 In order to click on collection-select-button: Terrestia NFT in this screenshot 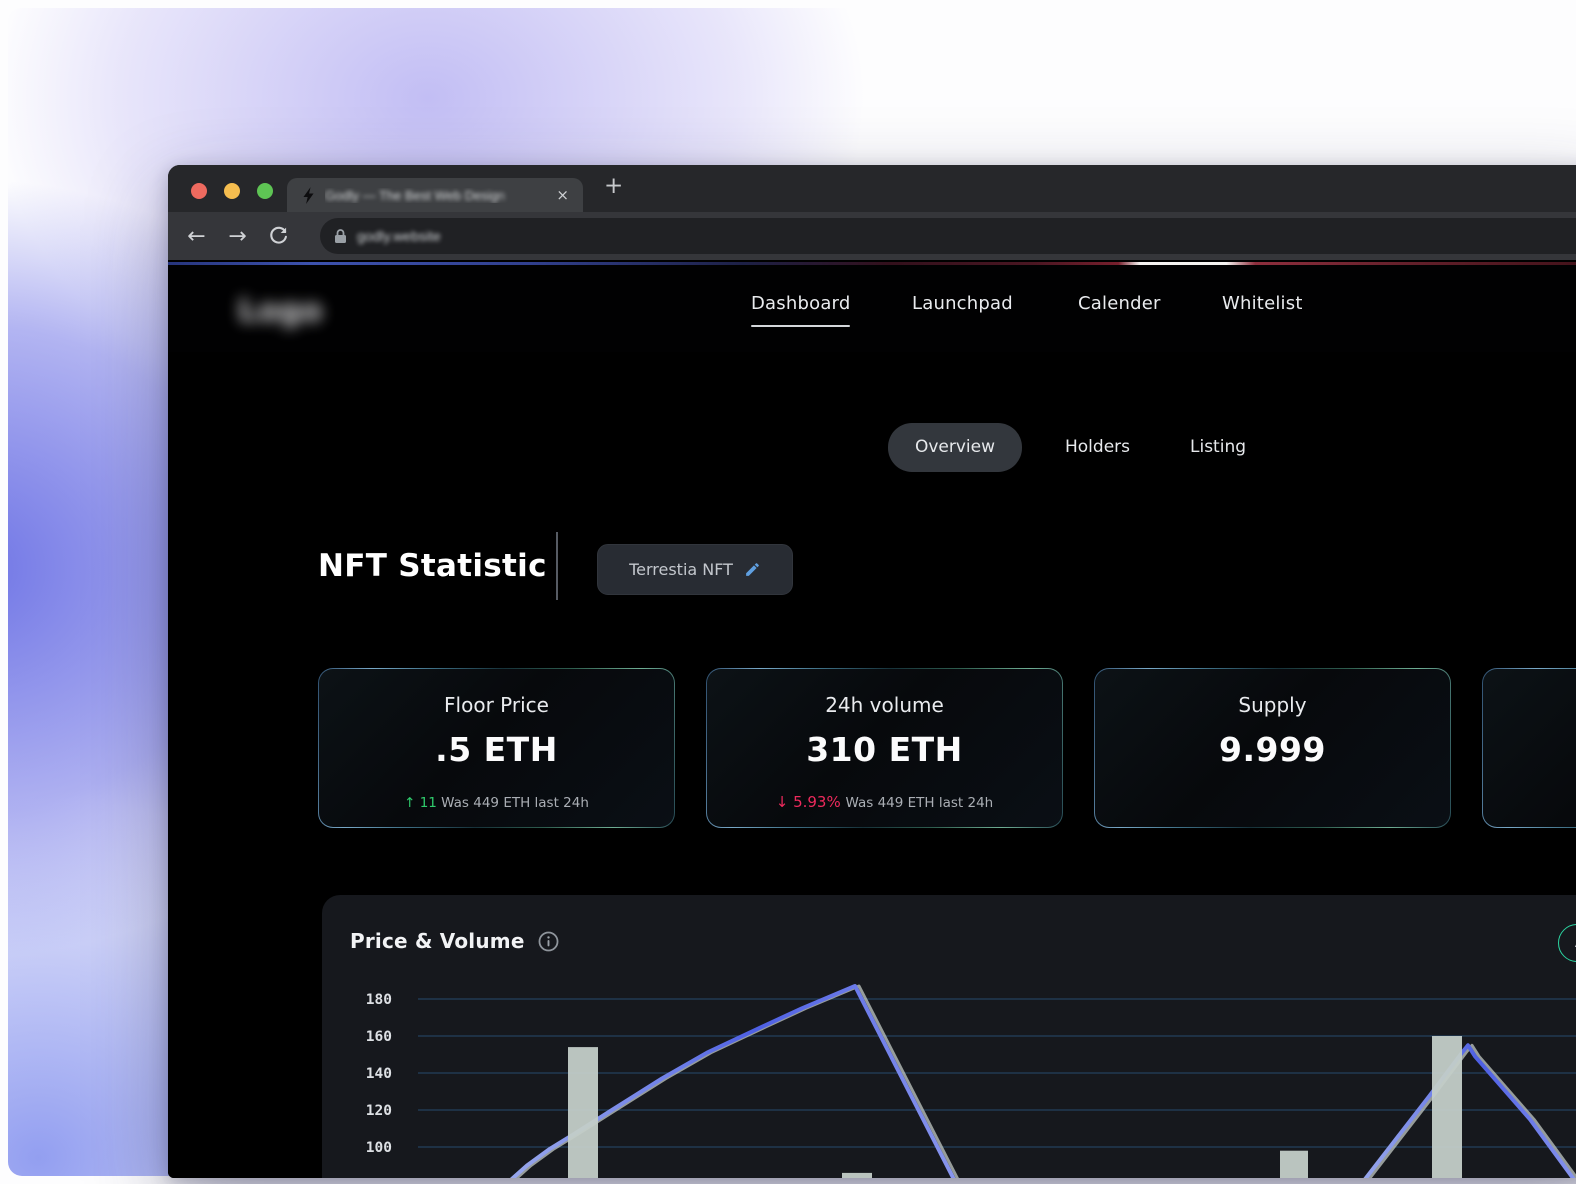, I will do `click(695, 569)`.